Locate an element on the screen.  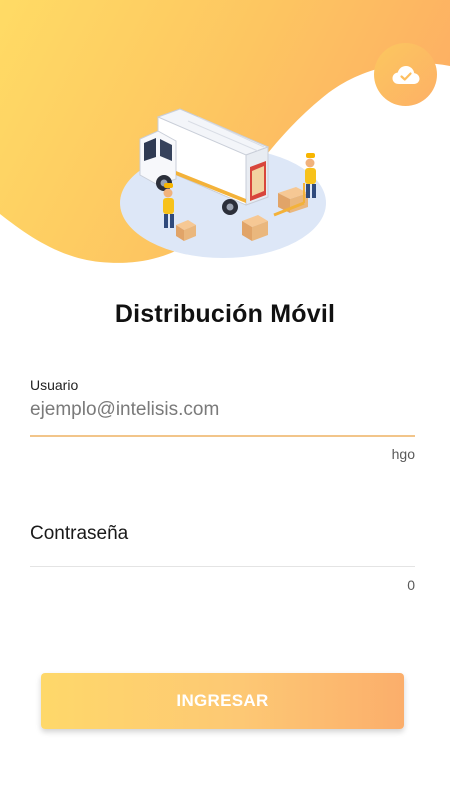
username-input is located at coordinates (222, 410).